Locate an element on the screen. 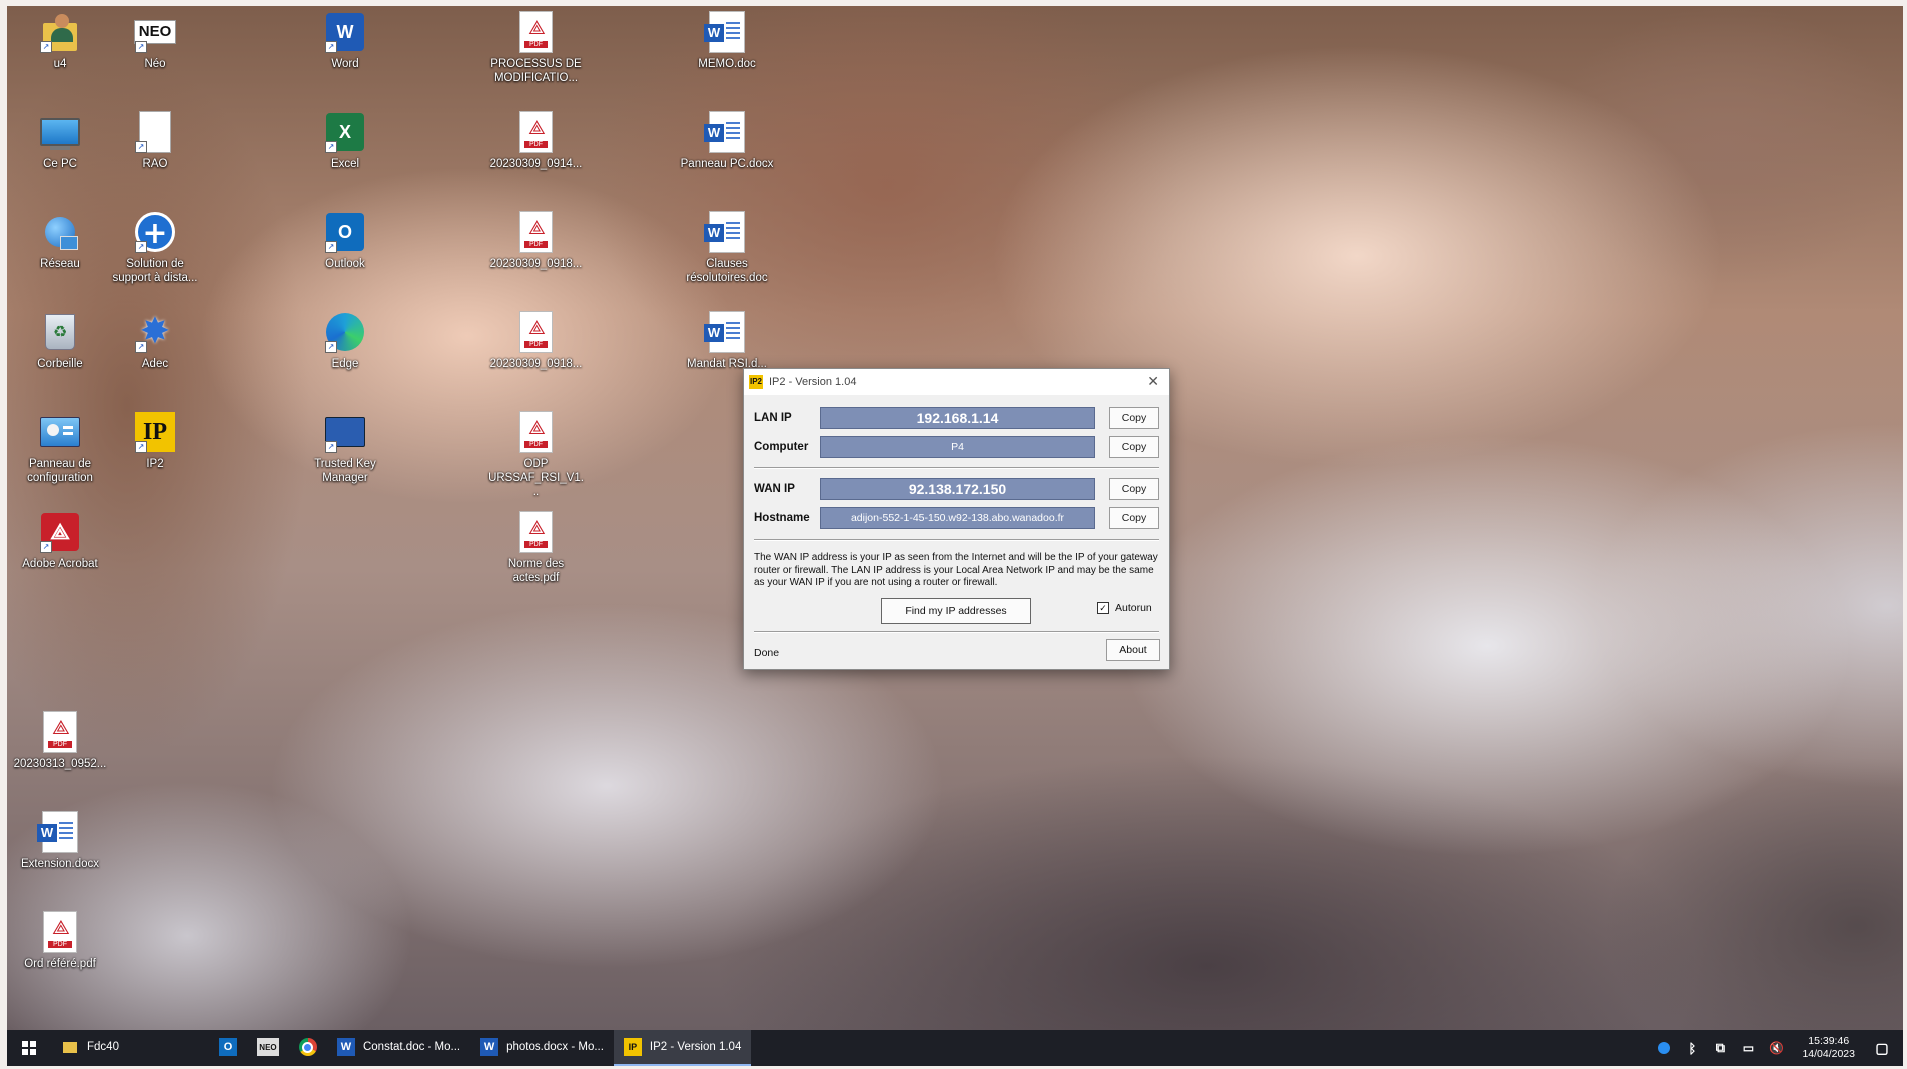  notifications-icon: ▢ is located at coordinates (1882, 1048).